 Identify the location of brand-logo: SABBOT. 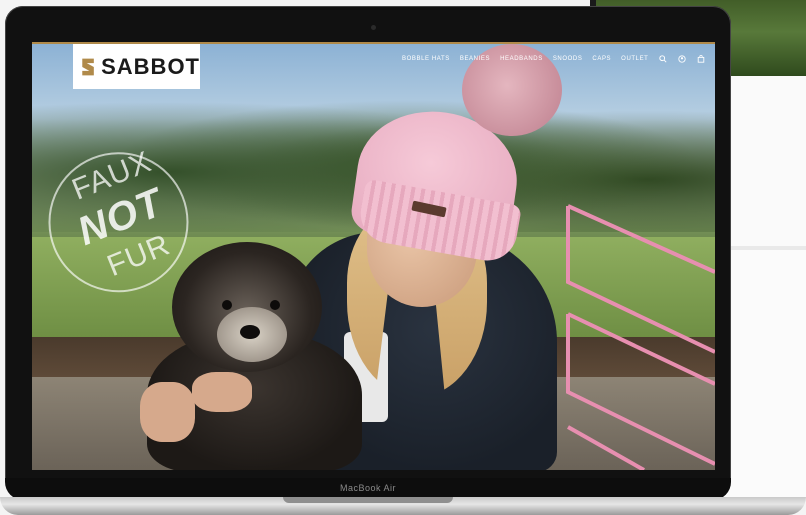
(136, 66).